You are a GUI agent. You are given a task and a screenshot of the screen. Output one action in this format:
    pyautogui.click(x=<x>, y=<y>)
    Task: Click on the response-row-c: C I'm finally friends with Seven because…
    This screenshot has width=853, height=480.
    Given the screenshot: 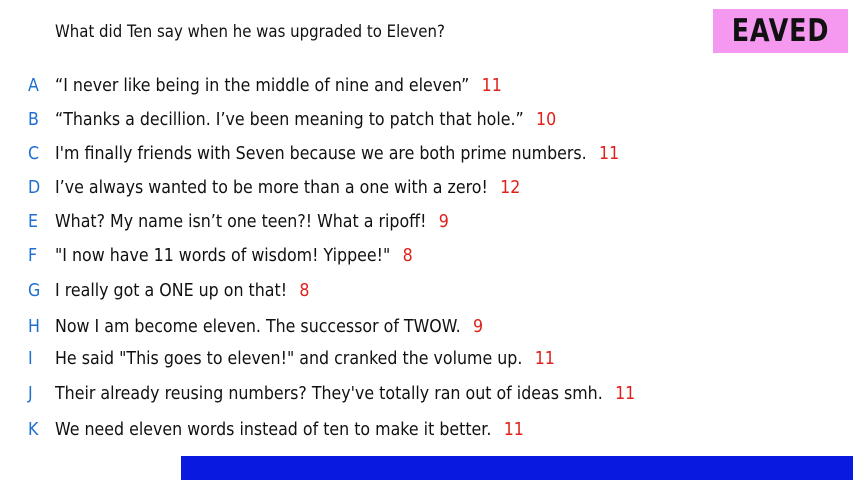 What is the action you would take?
    pyautogui.click(x=426, y=155)
    